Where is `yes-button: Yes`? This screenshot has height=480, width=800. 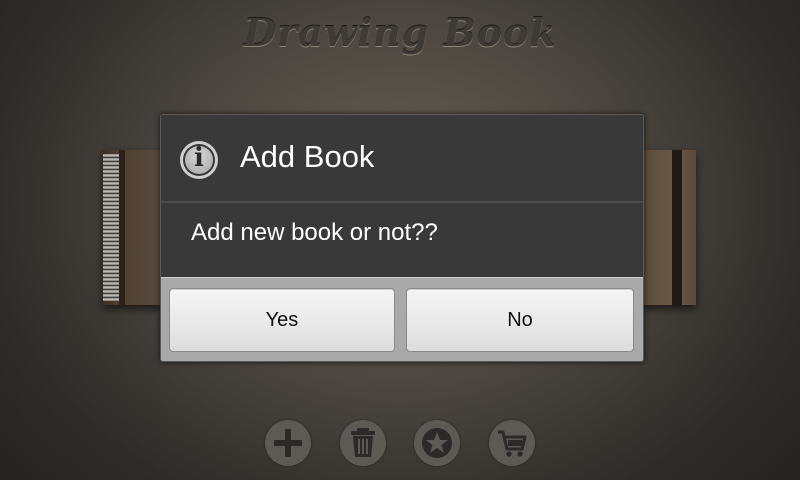
yes-button: Yes is located at coordinates (282, 320).